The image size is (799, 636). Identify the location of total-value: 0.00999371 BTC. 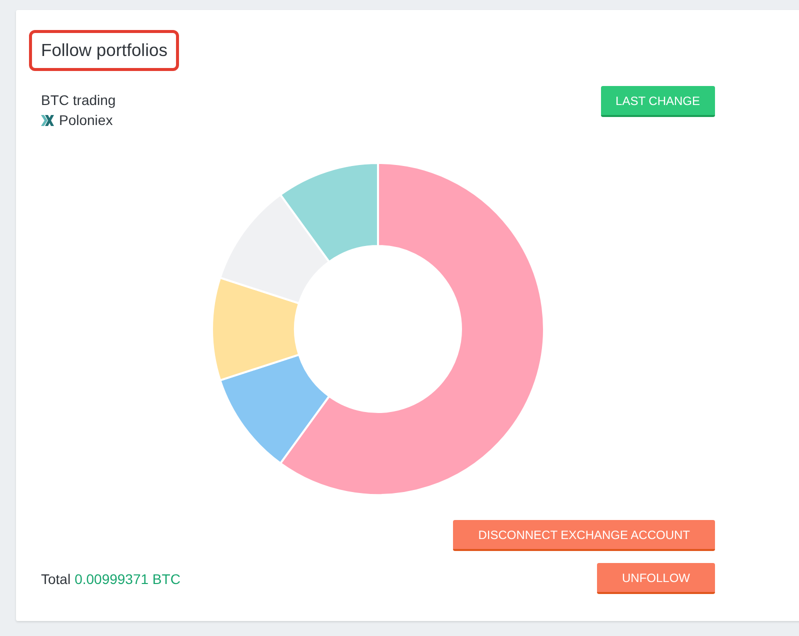
(127, 578).